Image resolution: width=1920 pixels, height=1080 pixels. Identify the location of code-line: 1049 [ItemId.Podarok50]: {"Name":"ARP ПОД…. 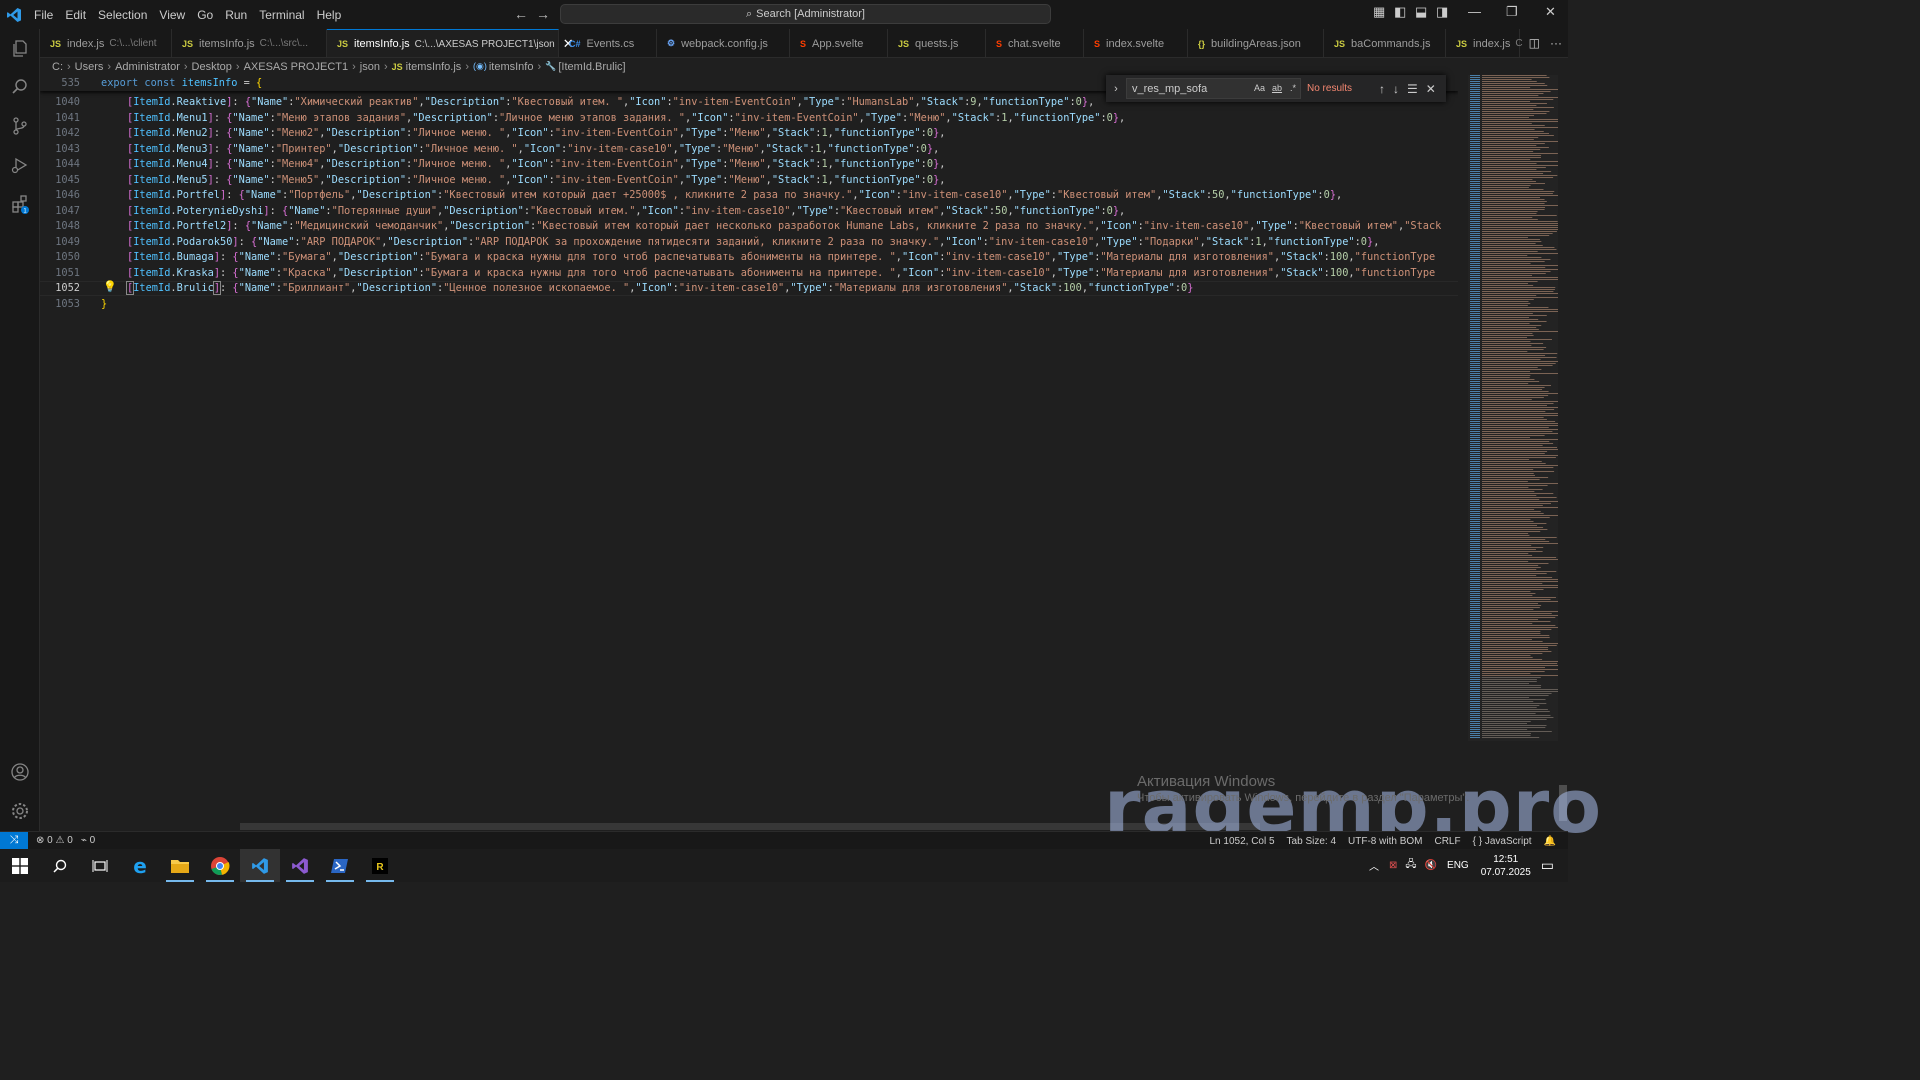
(749, 242).